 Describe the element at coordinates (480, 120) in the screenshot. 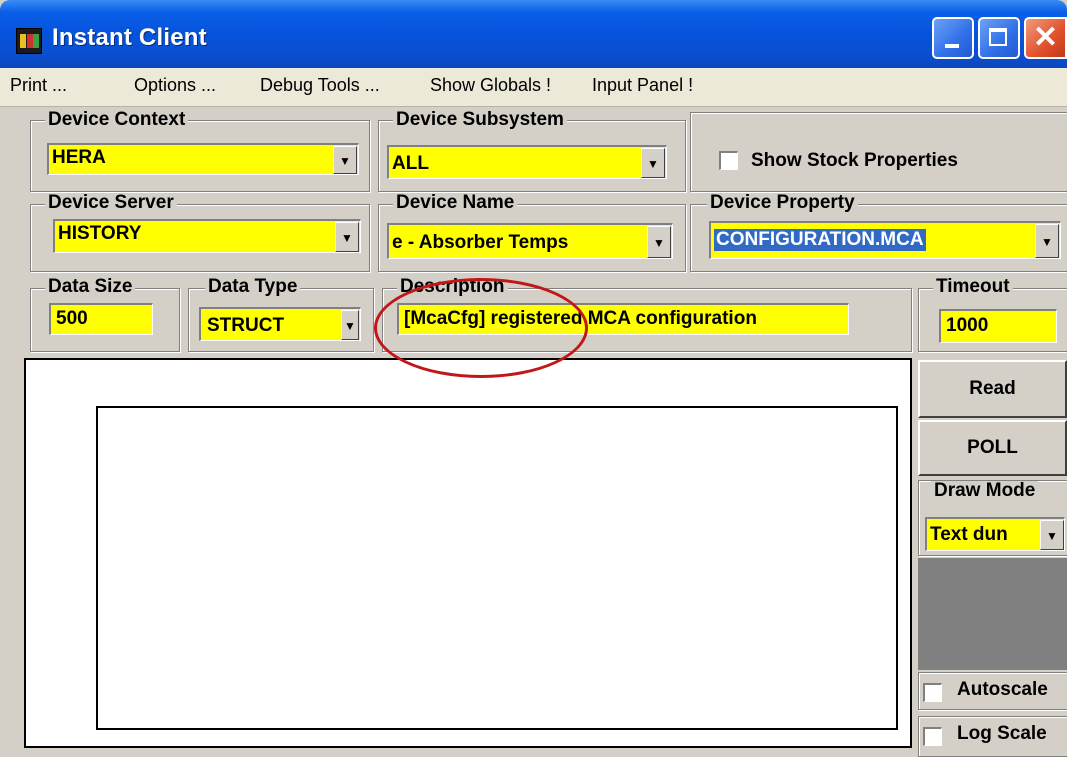

I see `device-subsystem-label: Device Subsystem` at that location.